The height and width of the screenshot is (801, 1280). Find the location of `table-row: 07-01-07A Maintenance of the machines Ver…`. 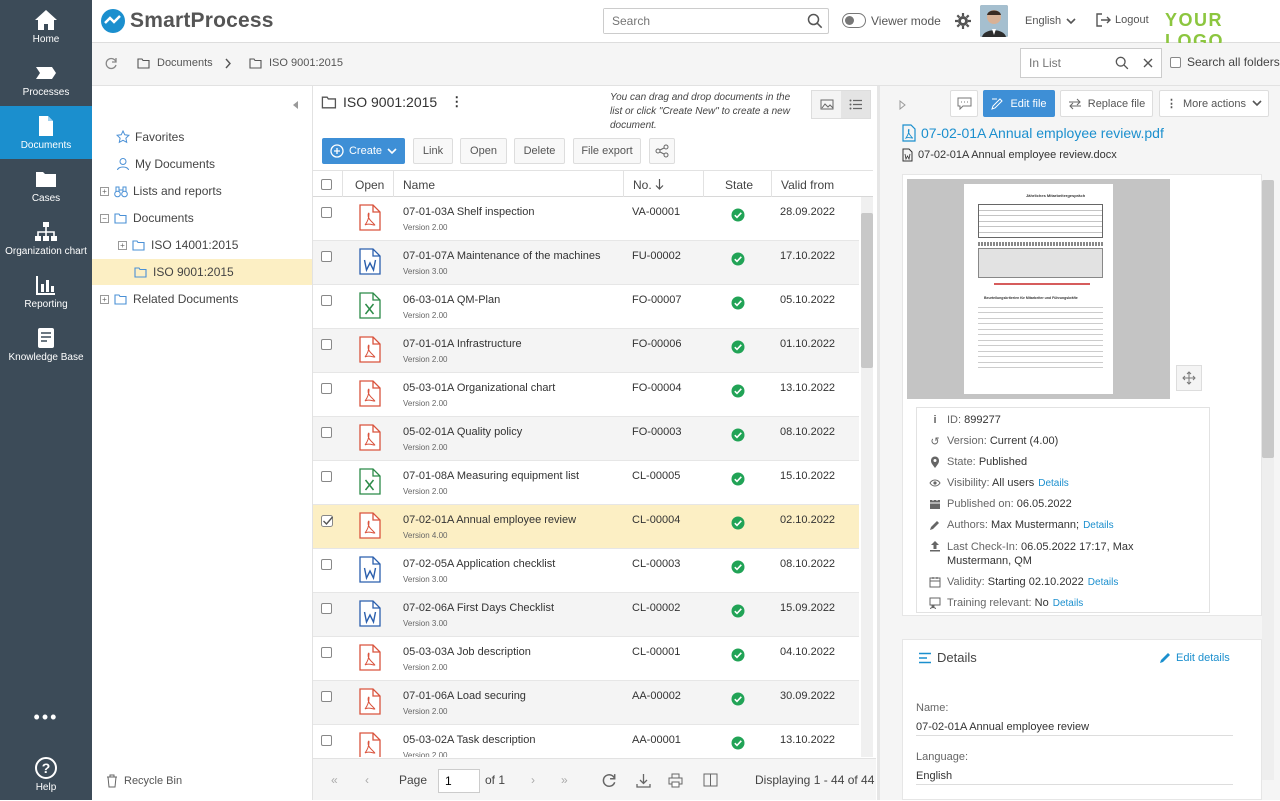

table-row: 07-01-07A Maintenance of the machines Ver… is located at coordinates (586, 263).